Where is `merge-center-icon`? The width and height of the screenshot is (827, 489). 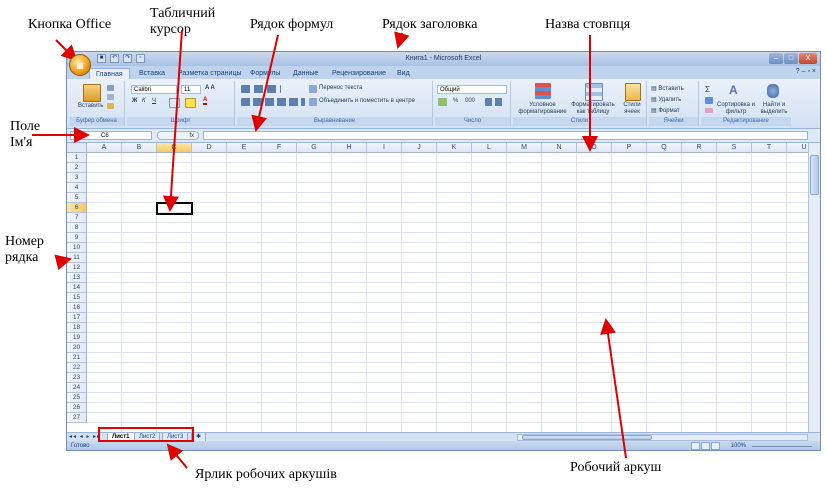
merge-center-icon is located at coordinates (313, 102).